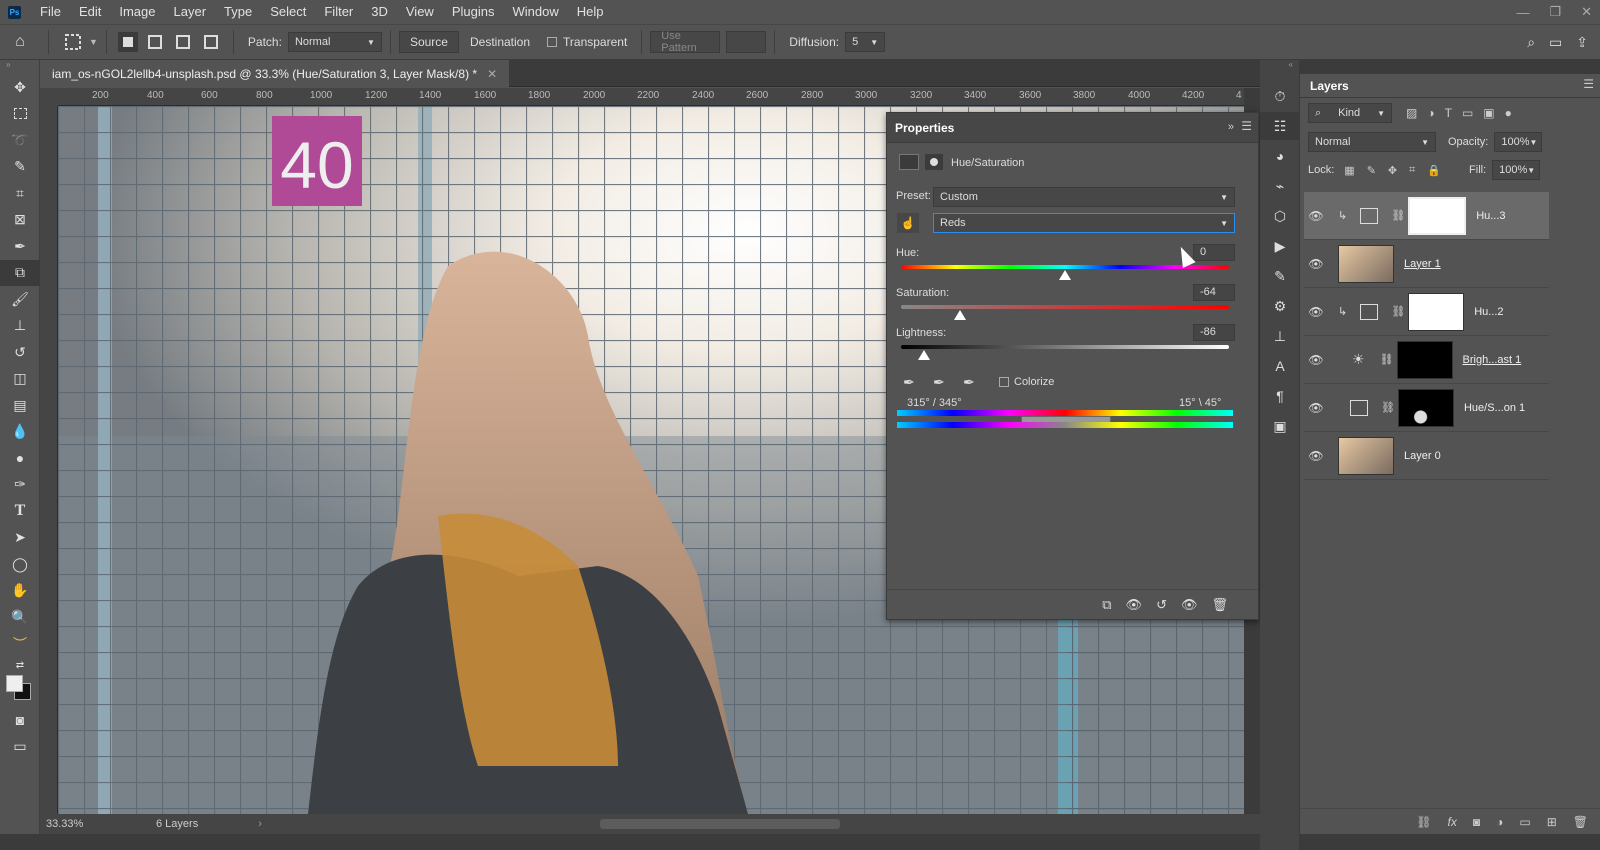 The image size is (1600, 850). Describe the element at coordinates (20, 87) in the screenshot. I see `move-tool-icon: ✥` at that location.